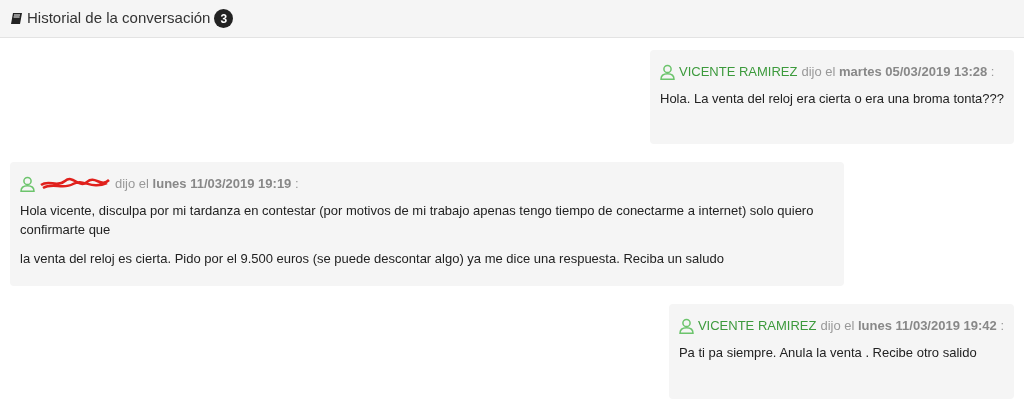 This screenshot has height=411, width=1024. What do you see at coordinates (119, 18) in the screenshot?
I see `panel-title: Historial de la conversación` at bounding box center [119, 18].